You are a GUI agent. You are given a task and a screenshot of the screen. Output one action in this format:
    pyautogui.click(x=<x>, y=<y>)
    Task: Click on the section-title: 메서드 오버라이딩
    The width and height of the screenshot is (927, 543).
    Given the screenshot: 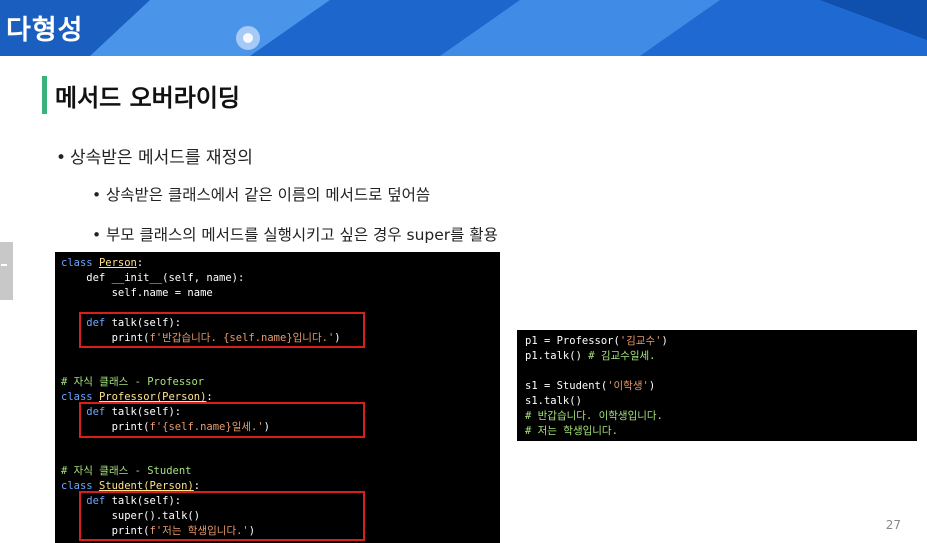 What is the action you would take?
    pyautogui.click(x=147, y=98)
    